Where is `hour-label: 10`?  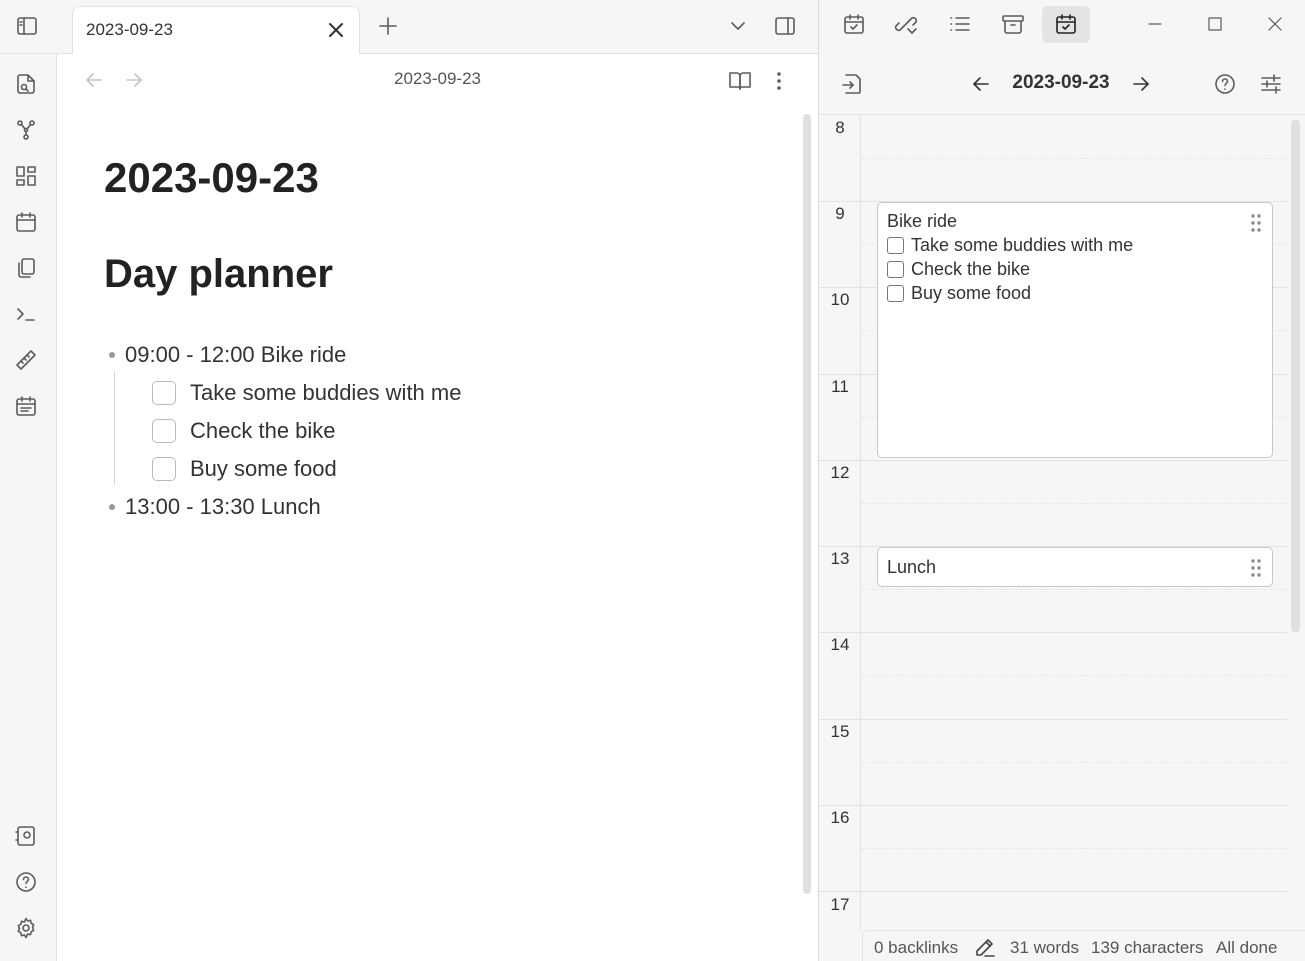 hour-label: 10 is located at coordinates (840, 299).